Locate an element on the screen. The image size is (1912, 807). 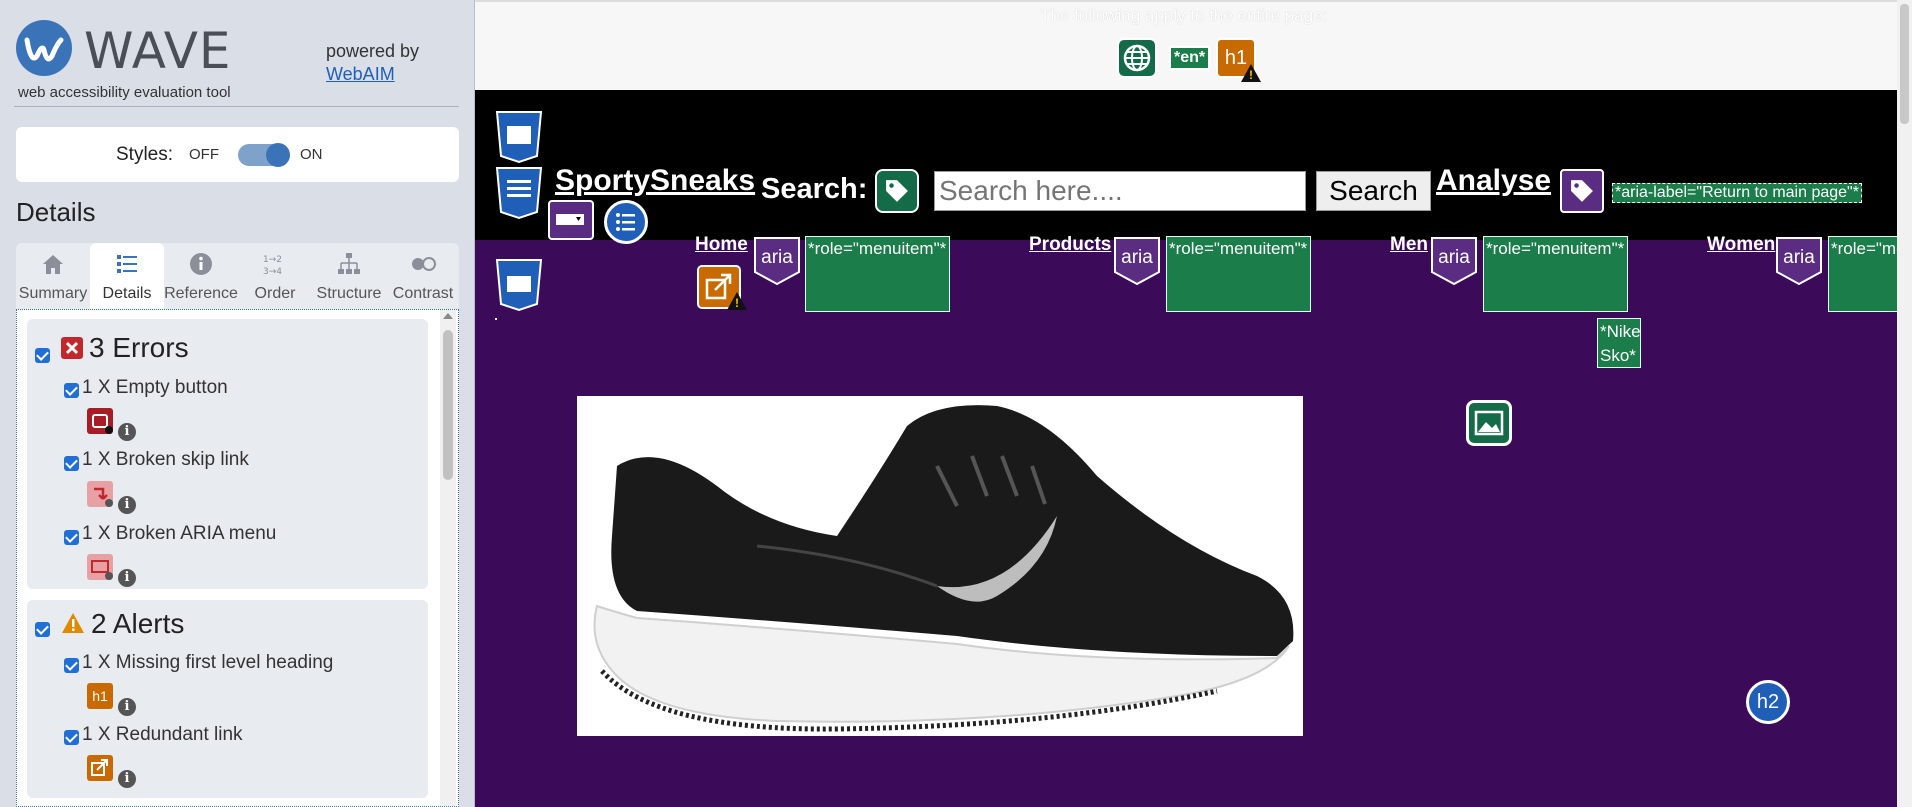
language-globe-icon is located at coordinates (1137, 58).